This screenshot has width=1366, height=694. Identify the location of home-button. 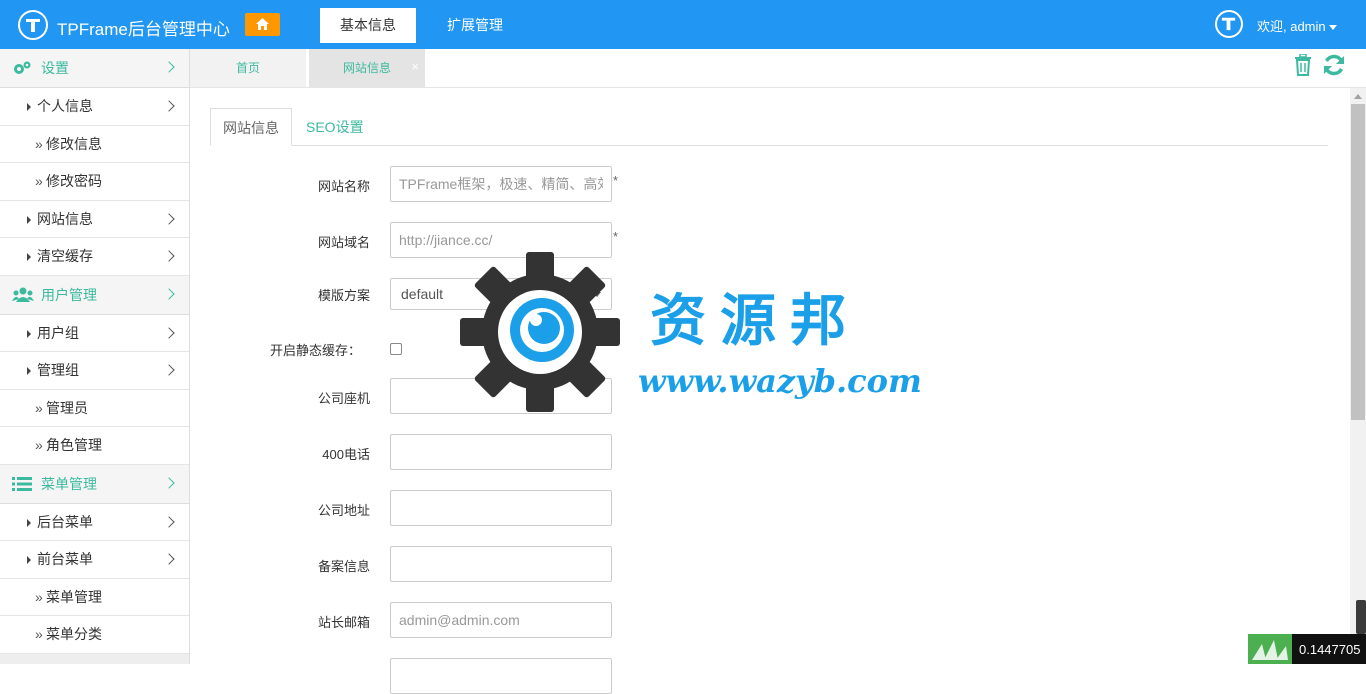
(262, 24).